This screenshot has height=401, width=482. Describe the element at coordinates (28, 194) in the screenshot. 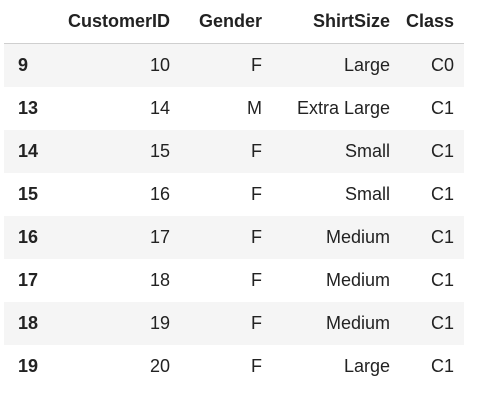

I see `row-index: 15` at that location.